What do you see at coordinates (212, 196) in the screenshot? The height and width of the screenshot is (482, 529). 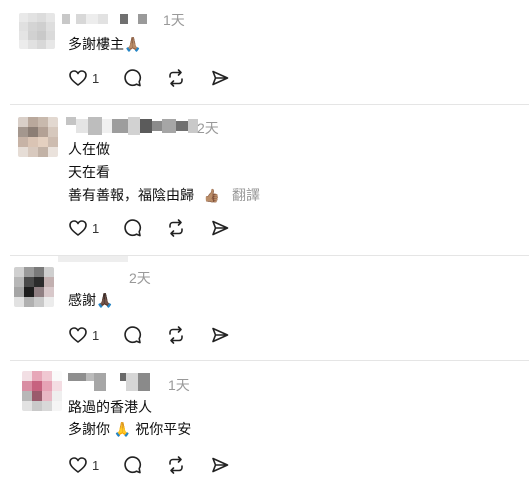 I see `thumbs-up-icon: 👍🏽` at bounding box center [212, 196].